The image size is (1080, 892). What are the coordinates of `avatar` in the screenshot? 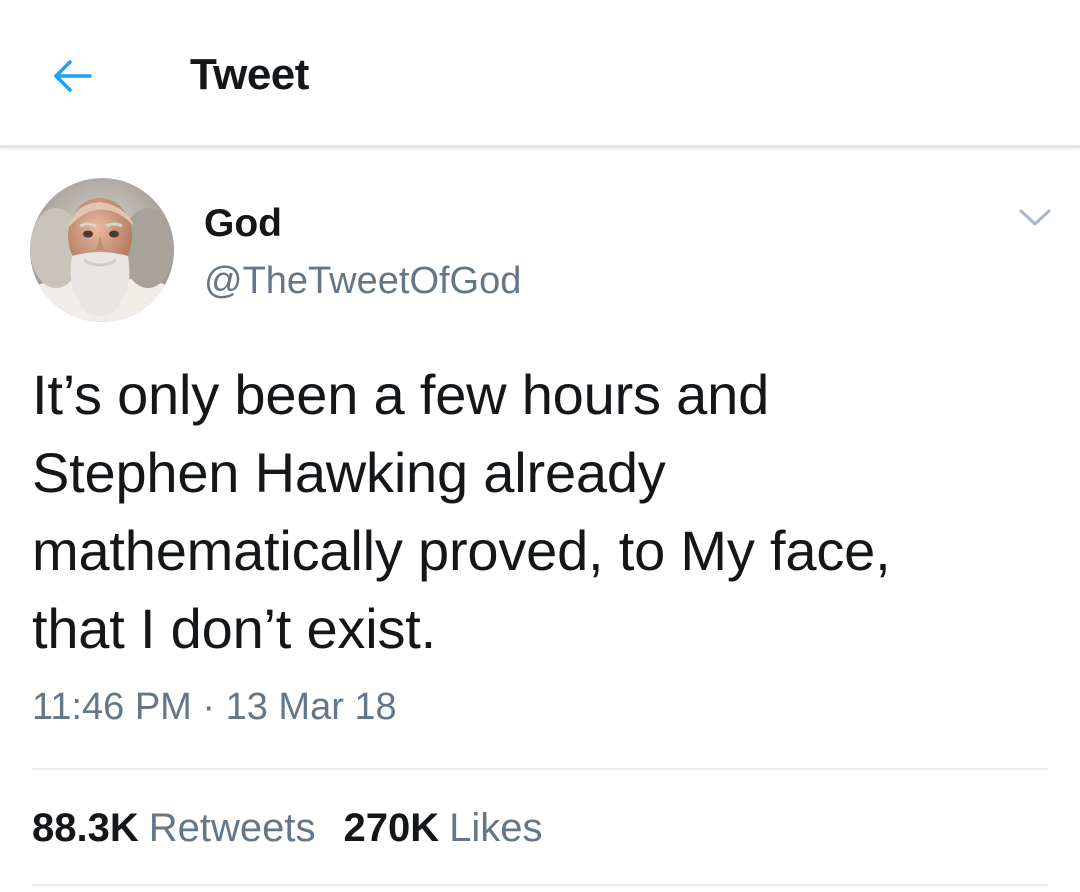 It's located at (102, 250).